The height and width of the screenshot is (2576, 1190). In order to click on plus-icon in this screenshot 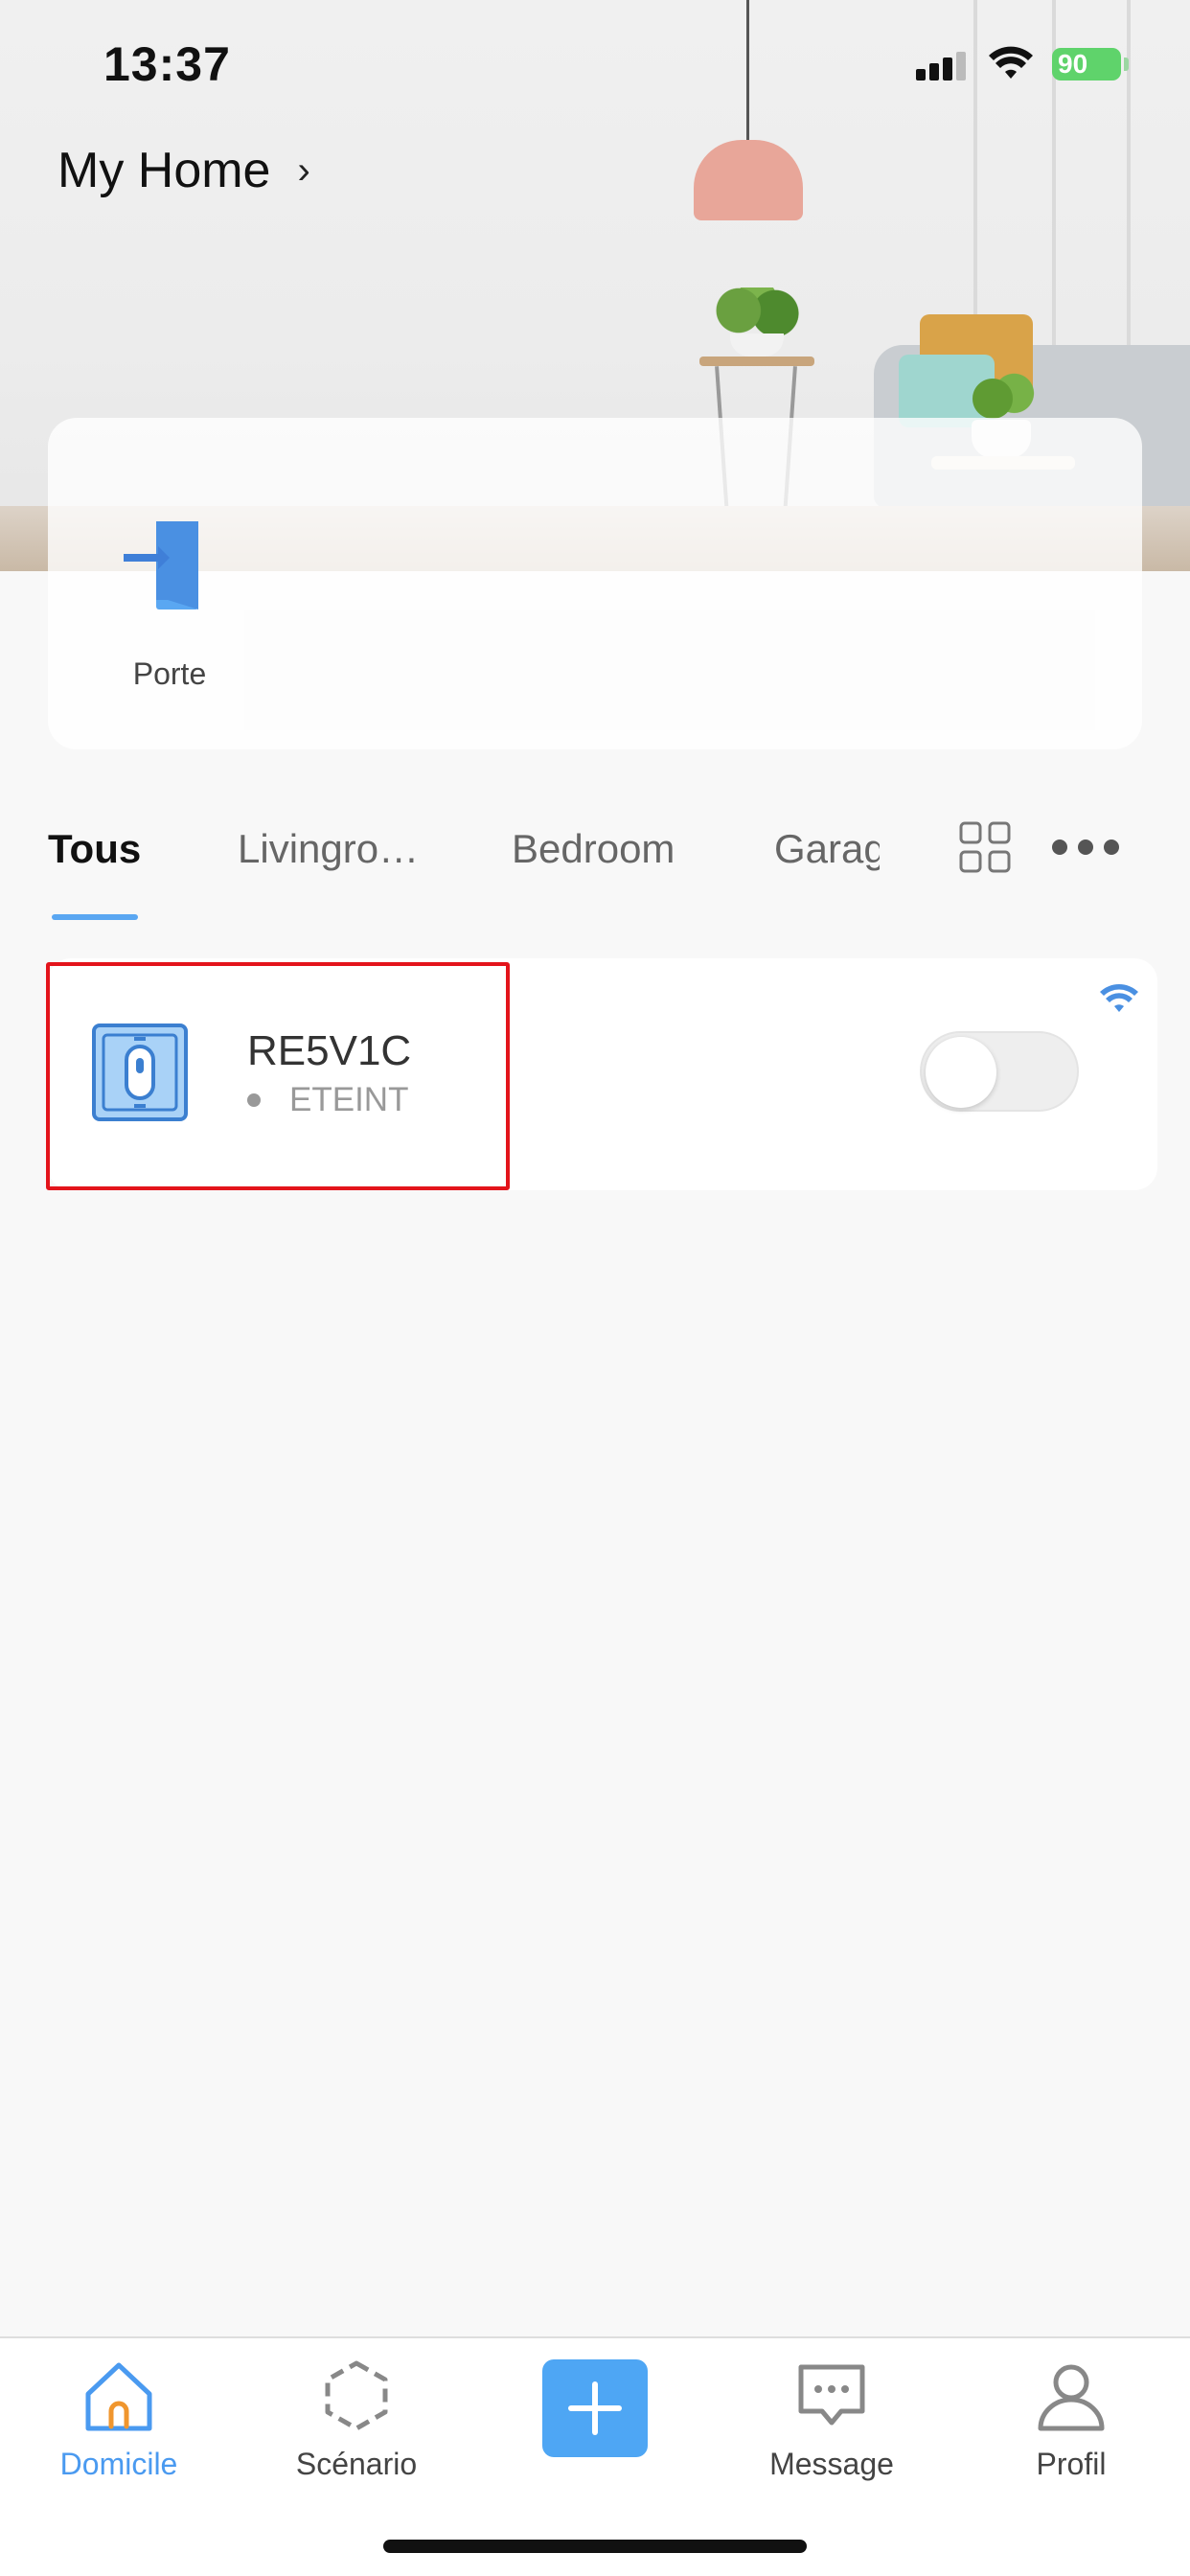, I will do `click(595, 2408)`.